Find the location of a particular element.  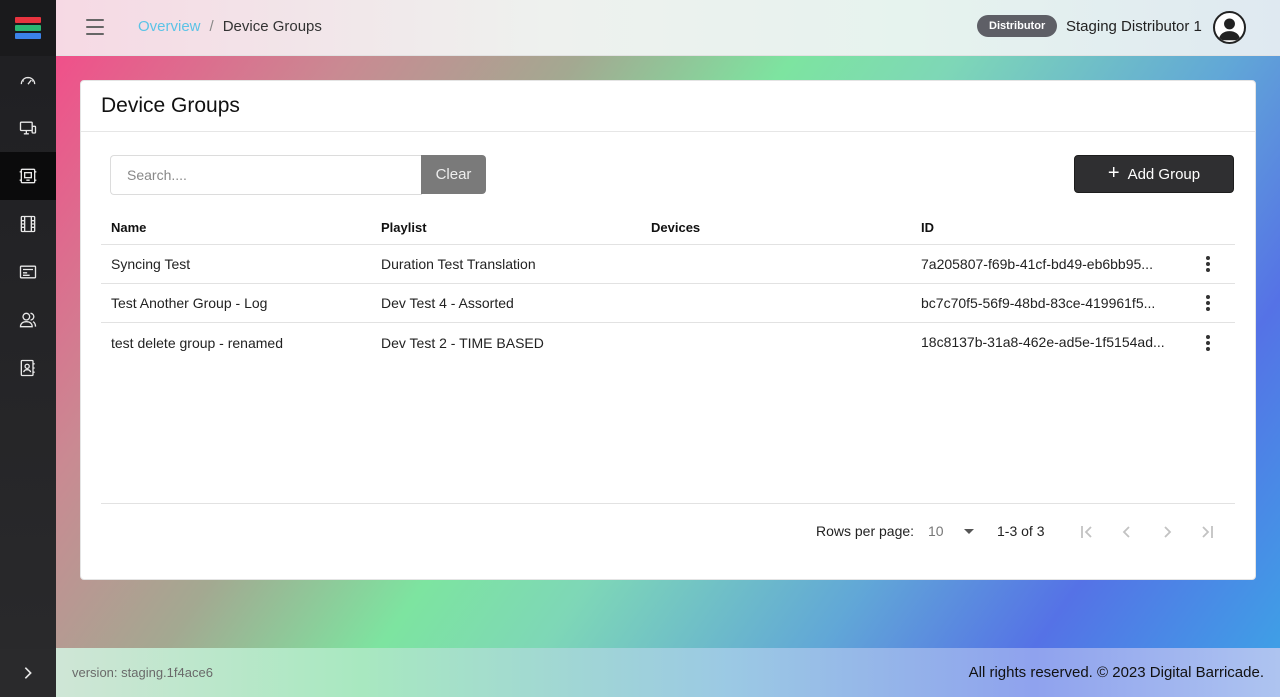

column-header-playlist: Playlist is located at coordinates (511, 227).